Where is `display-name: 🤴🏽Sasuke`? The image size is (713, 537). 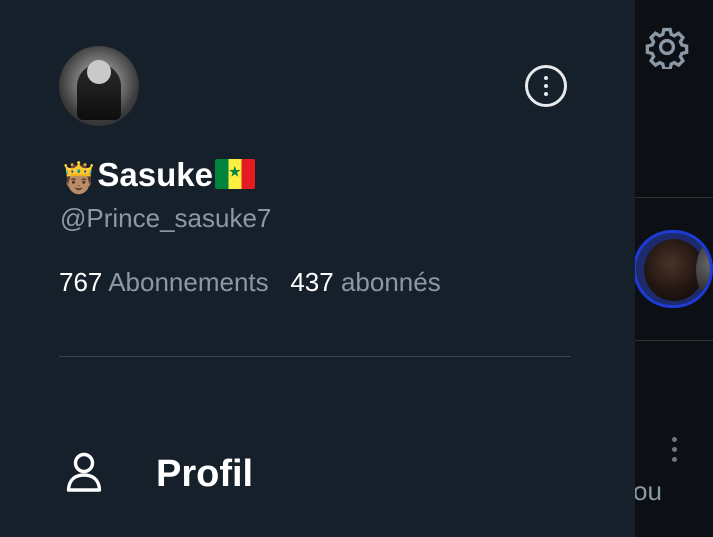 display-name: 🤴🏽Sasuke is located at coordinates (157, 176).